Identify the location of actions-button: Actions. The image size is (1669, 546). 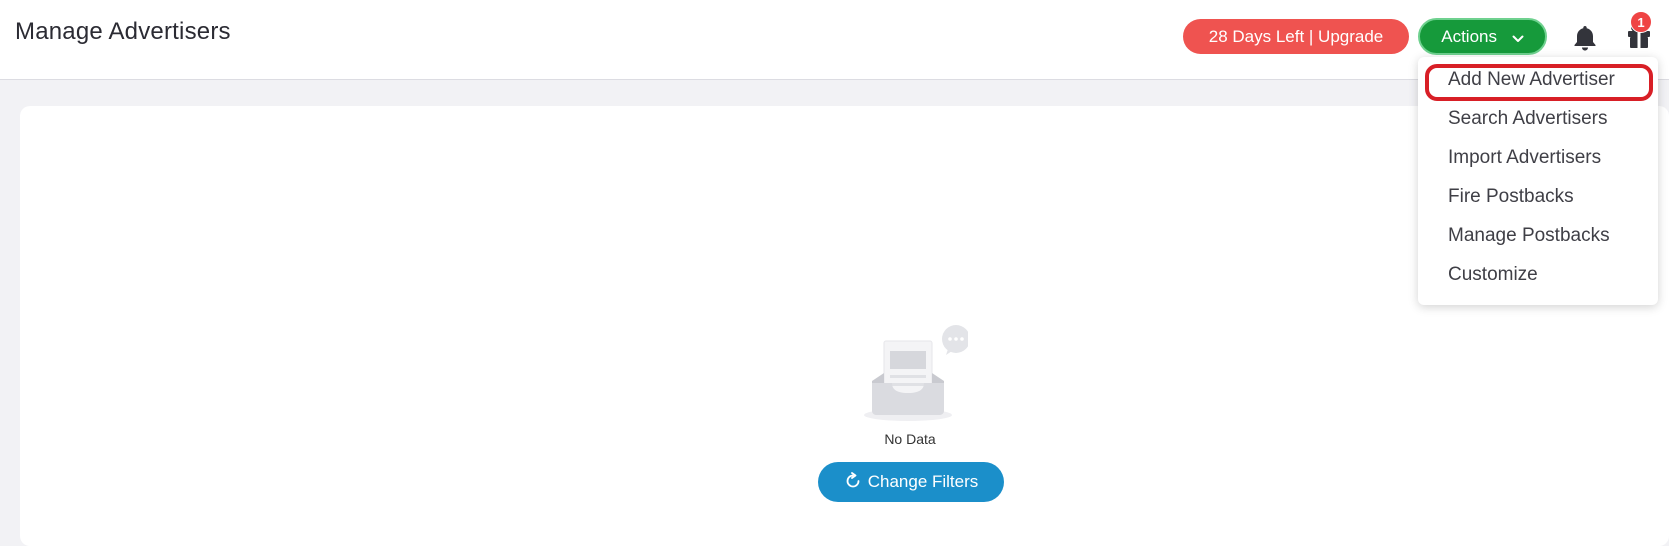
(1482, 36).